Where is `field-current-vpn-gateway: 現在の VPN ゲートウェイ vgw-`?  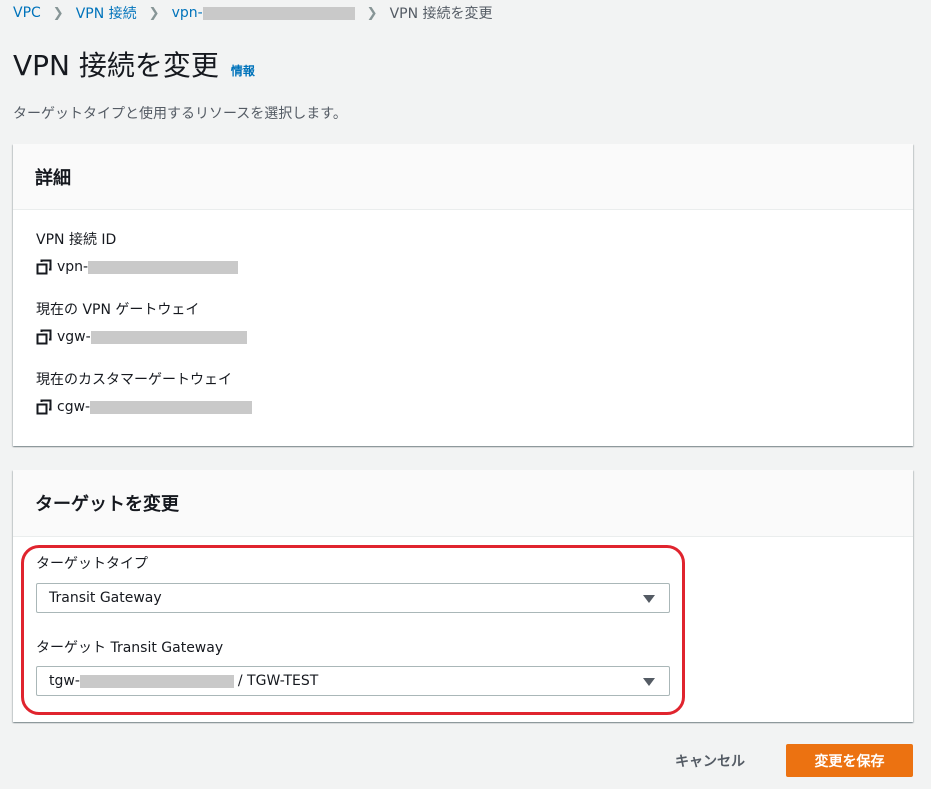
field-current-vpn-gateway: 現在の VPN ゲートウェイ vgw- is located at coordinates (463, 322).